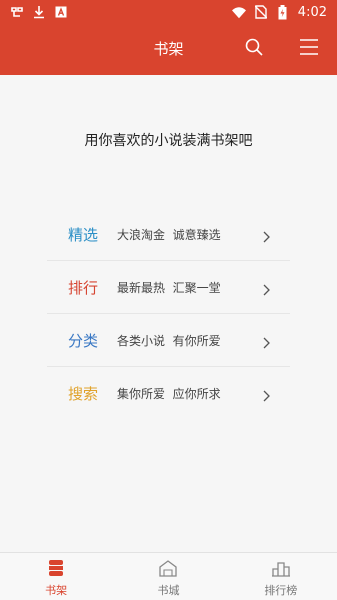  Describe the element at coordinates (83, 394) in the screenshot. I see `menu-item-title: 搜索` at that location.